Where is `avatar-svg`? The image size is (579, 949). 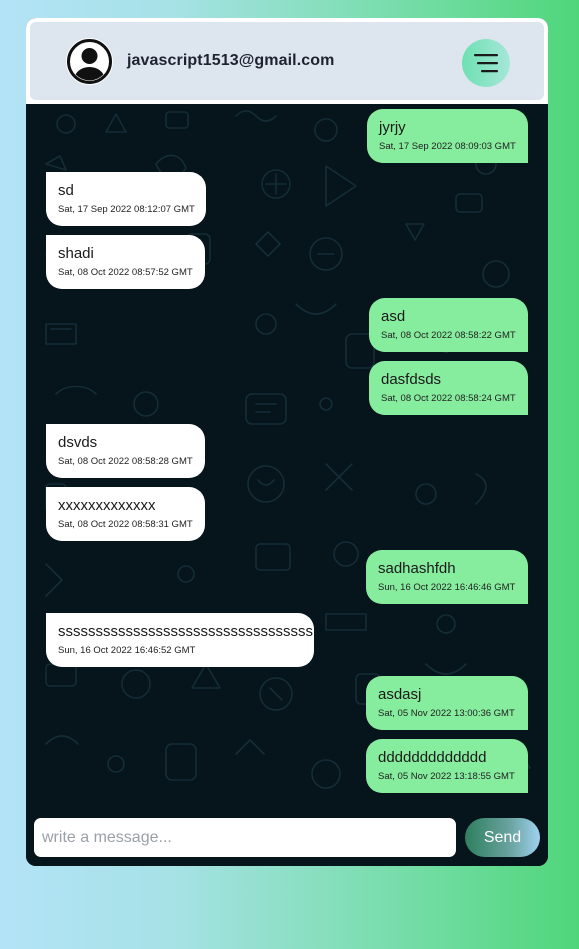
avatar-svg is located at coordinates (89, 61).